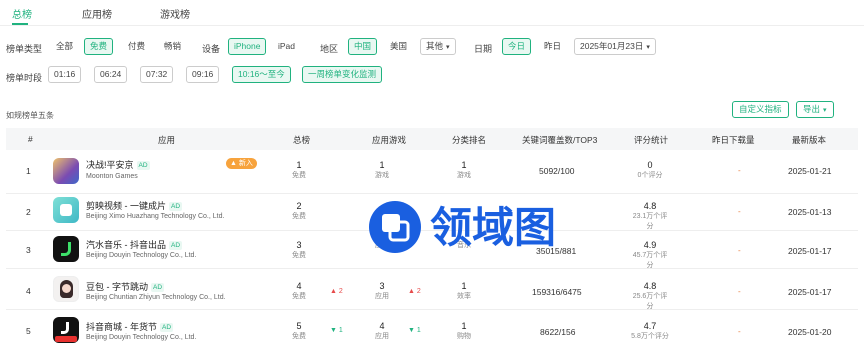 The height and width of the screenshot is (352, 864). Describe the element at coordinates (167, 140) in the screenshot. I see `col-app: 应用` at that location.